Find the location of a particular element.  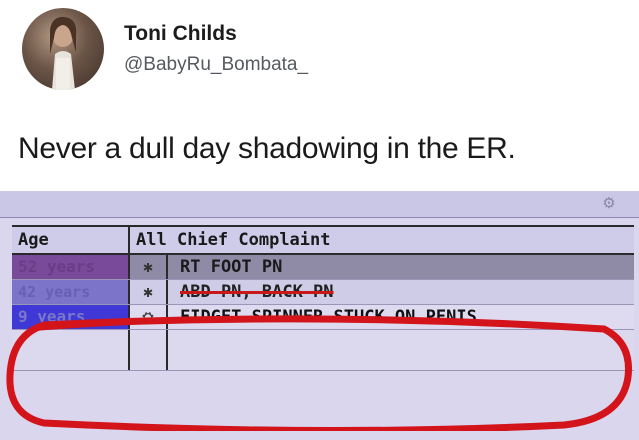

table-row: 9 years ⛭ FIDGET SPINNER STUCK ON PENIS is located at coordinates (323, 317).